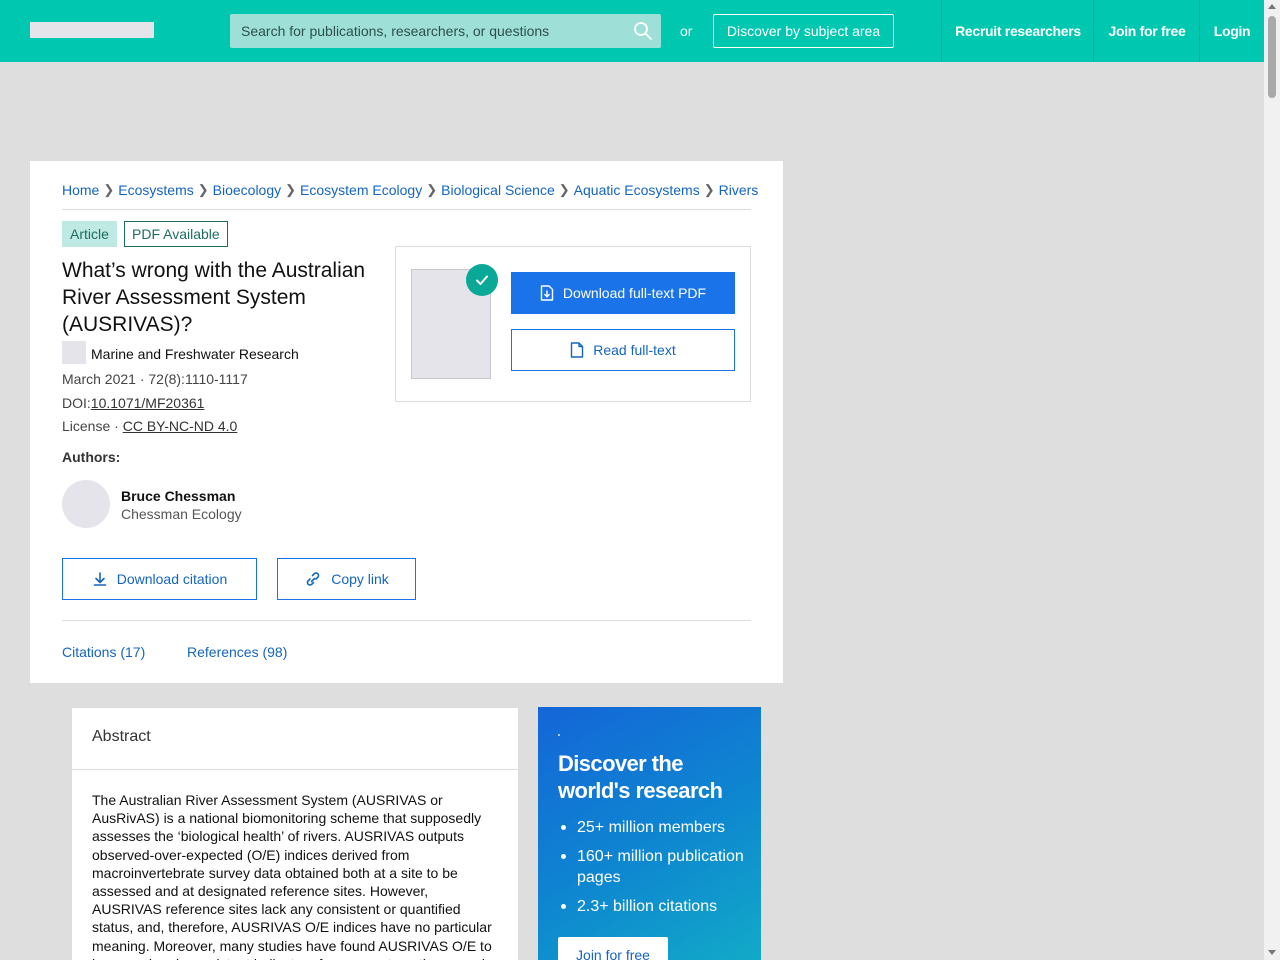 This screenshot has width=1280, height=960. What do you see at coordinates (640, 777) in the screenshot?
I see `promo-title: Discover the world's research` at bounding box center [640, 777].